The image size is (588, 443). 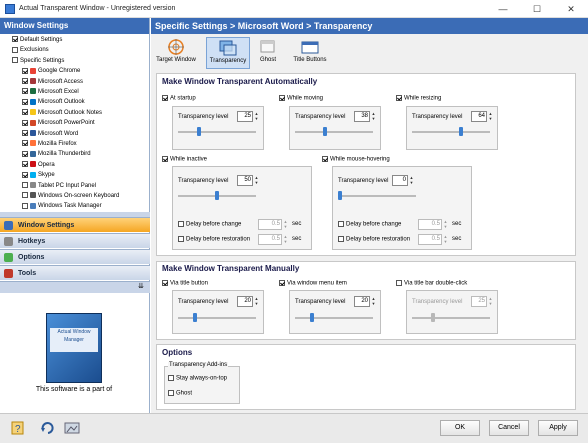 I want to click on while-moving-checkbox: While moving, so click(x=301, y=98).